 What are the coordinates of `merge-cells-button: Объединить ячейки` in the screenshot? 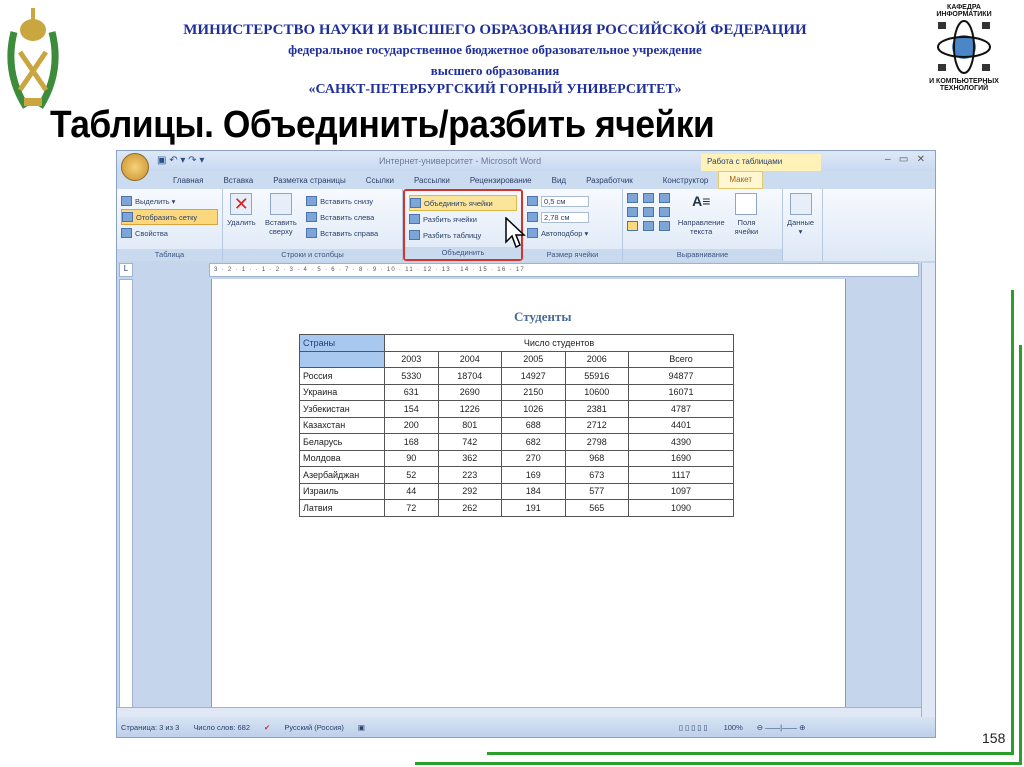 It's located at (463, 203).